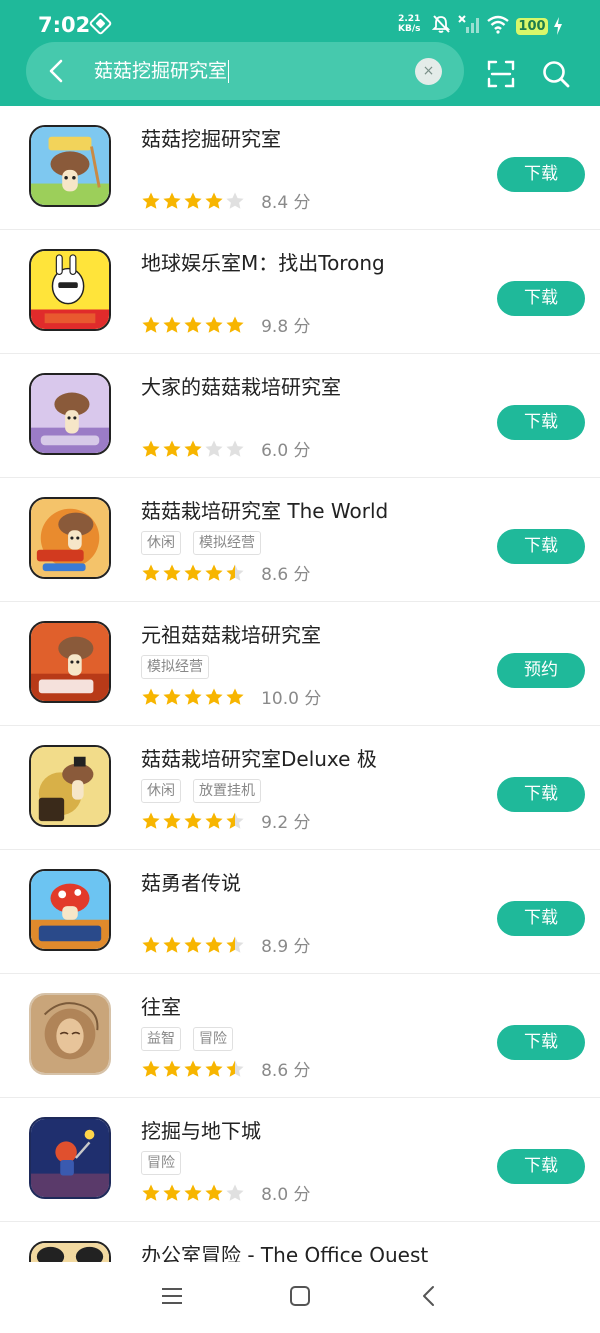 The width and height of the screenshot is (600, 1333). What do you see at coordinates (70, 1034) in the screenshot?
I see `app-icon-wangshi` at bounding box center [70, 1034].